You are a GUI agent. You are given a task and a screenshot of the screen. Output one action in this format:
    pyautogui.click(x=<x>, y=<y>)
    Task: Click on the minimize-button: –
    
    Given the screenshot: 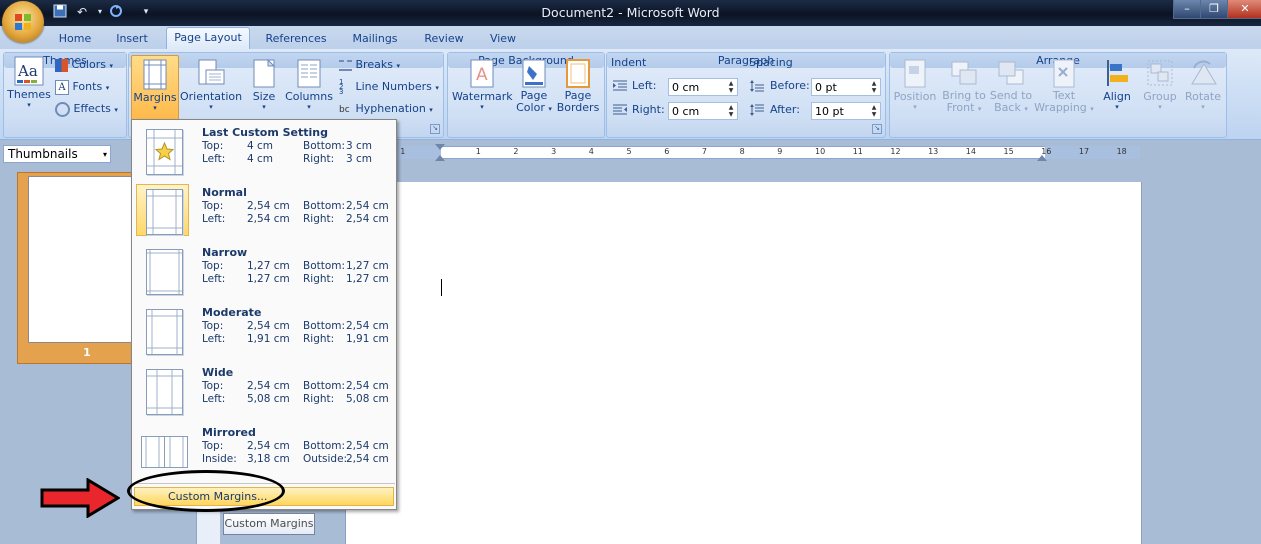 What is the action you would take?
    pyautogui.click(x=1187, y=9)
    